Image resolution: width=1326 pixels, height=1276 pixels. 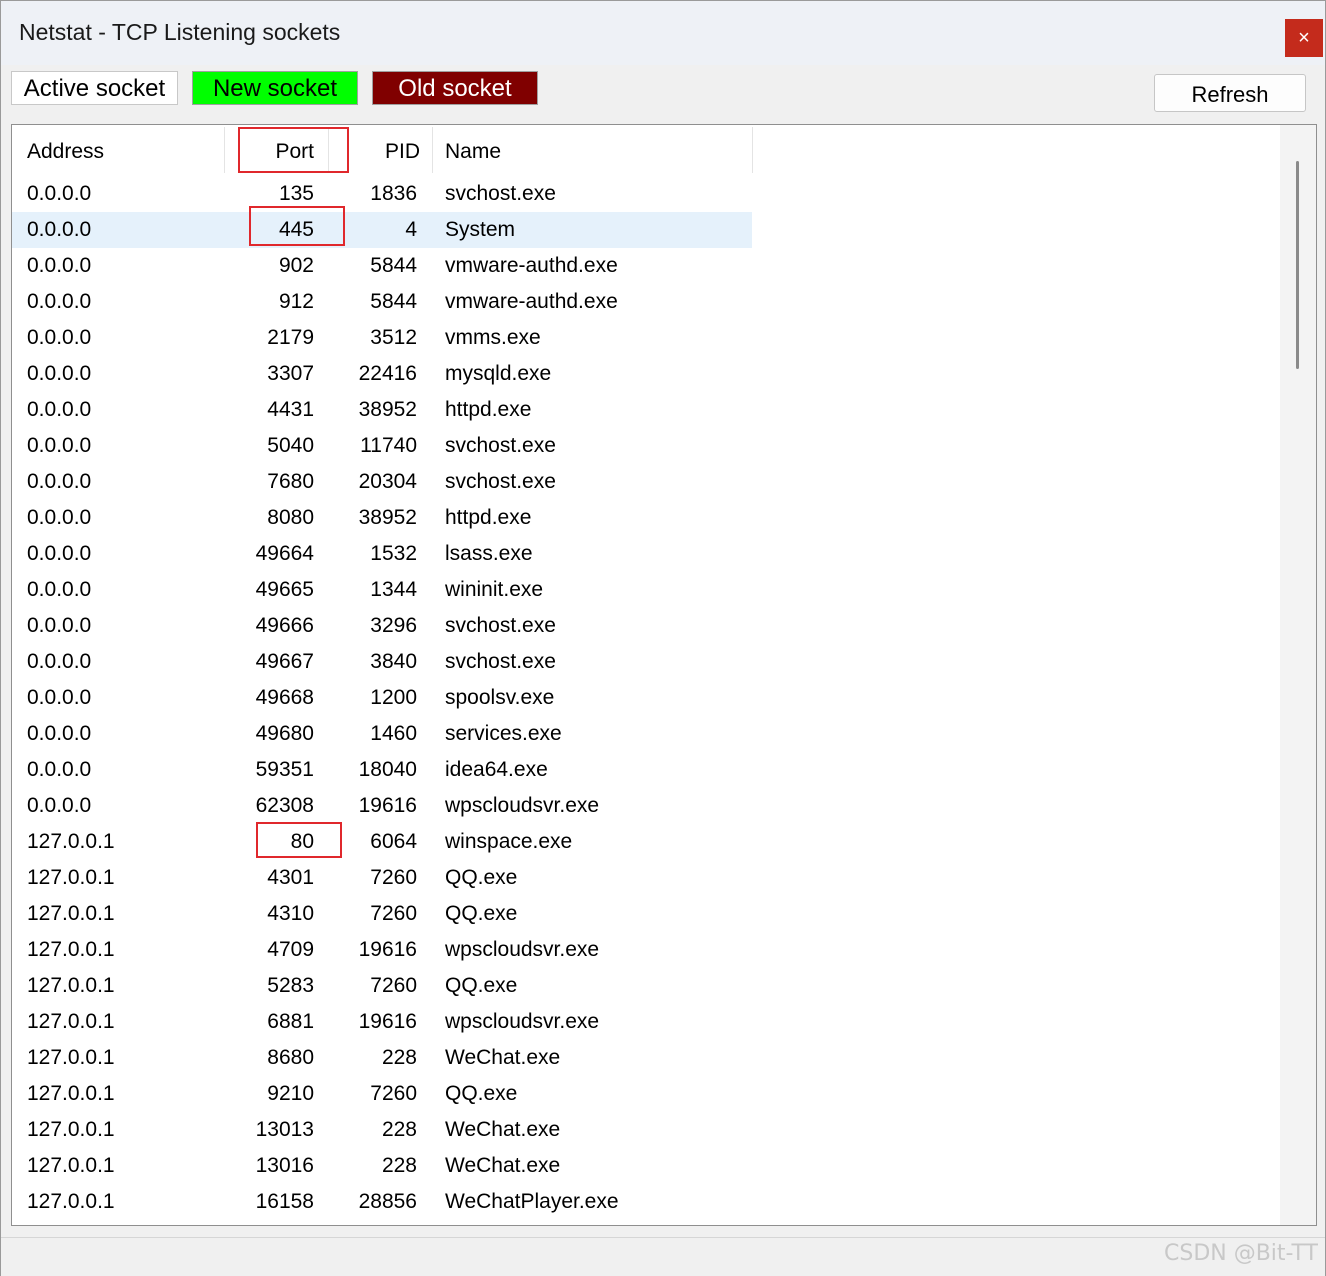 I want to click on table-row: 0.0.0.0 8080 38952 httpd.exe, so click(x=382, y=518).